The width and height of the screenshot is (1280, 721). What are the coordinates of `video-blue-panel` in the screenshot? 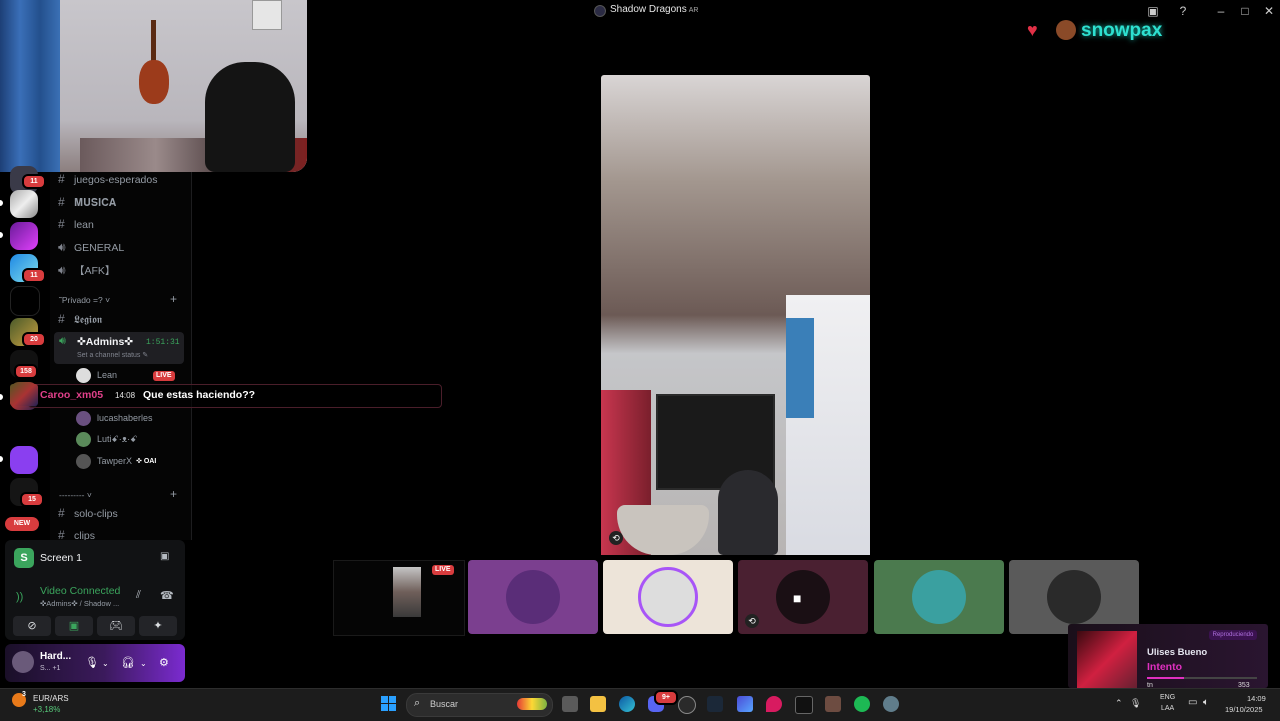 It's located at (800, 368).